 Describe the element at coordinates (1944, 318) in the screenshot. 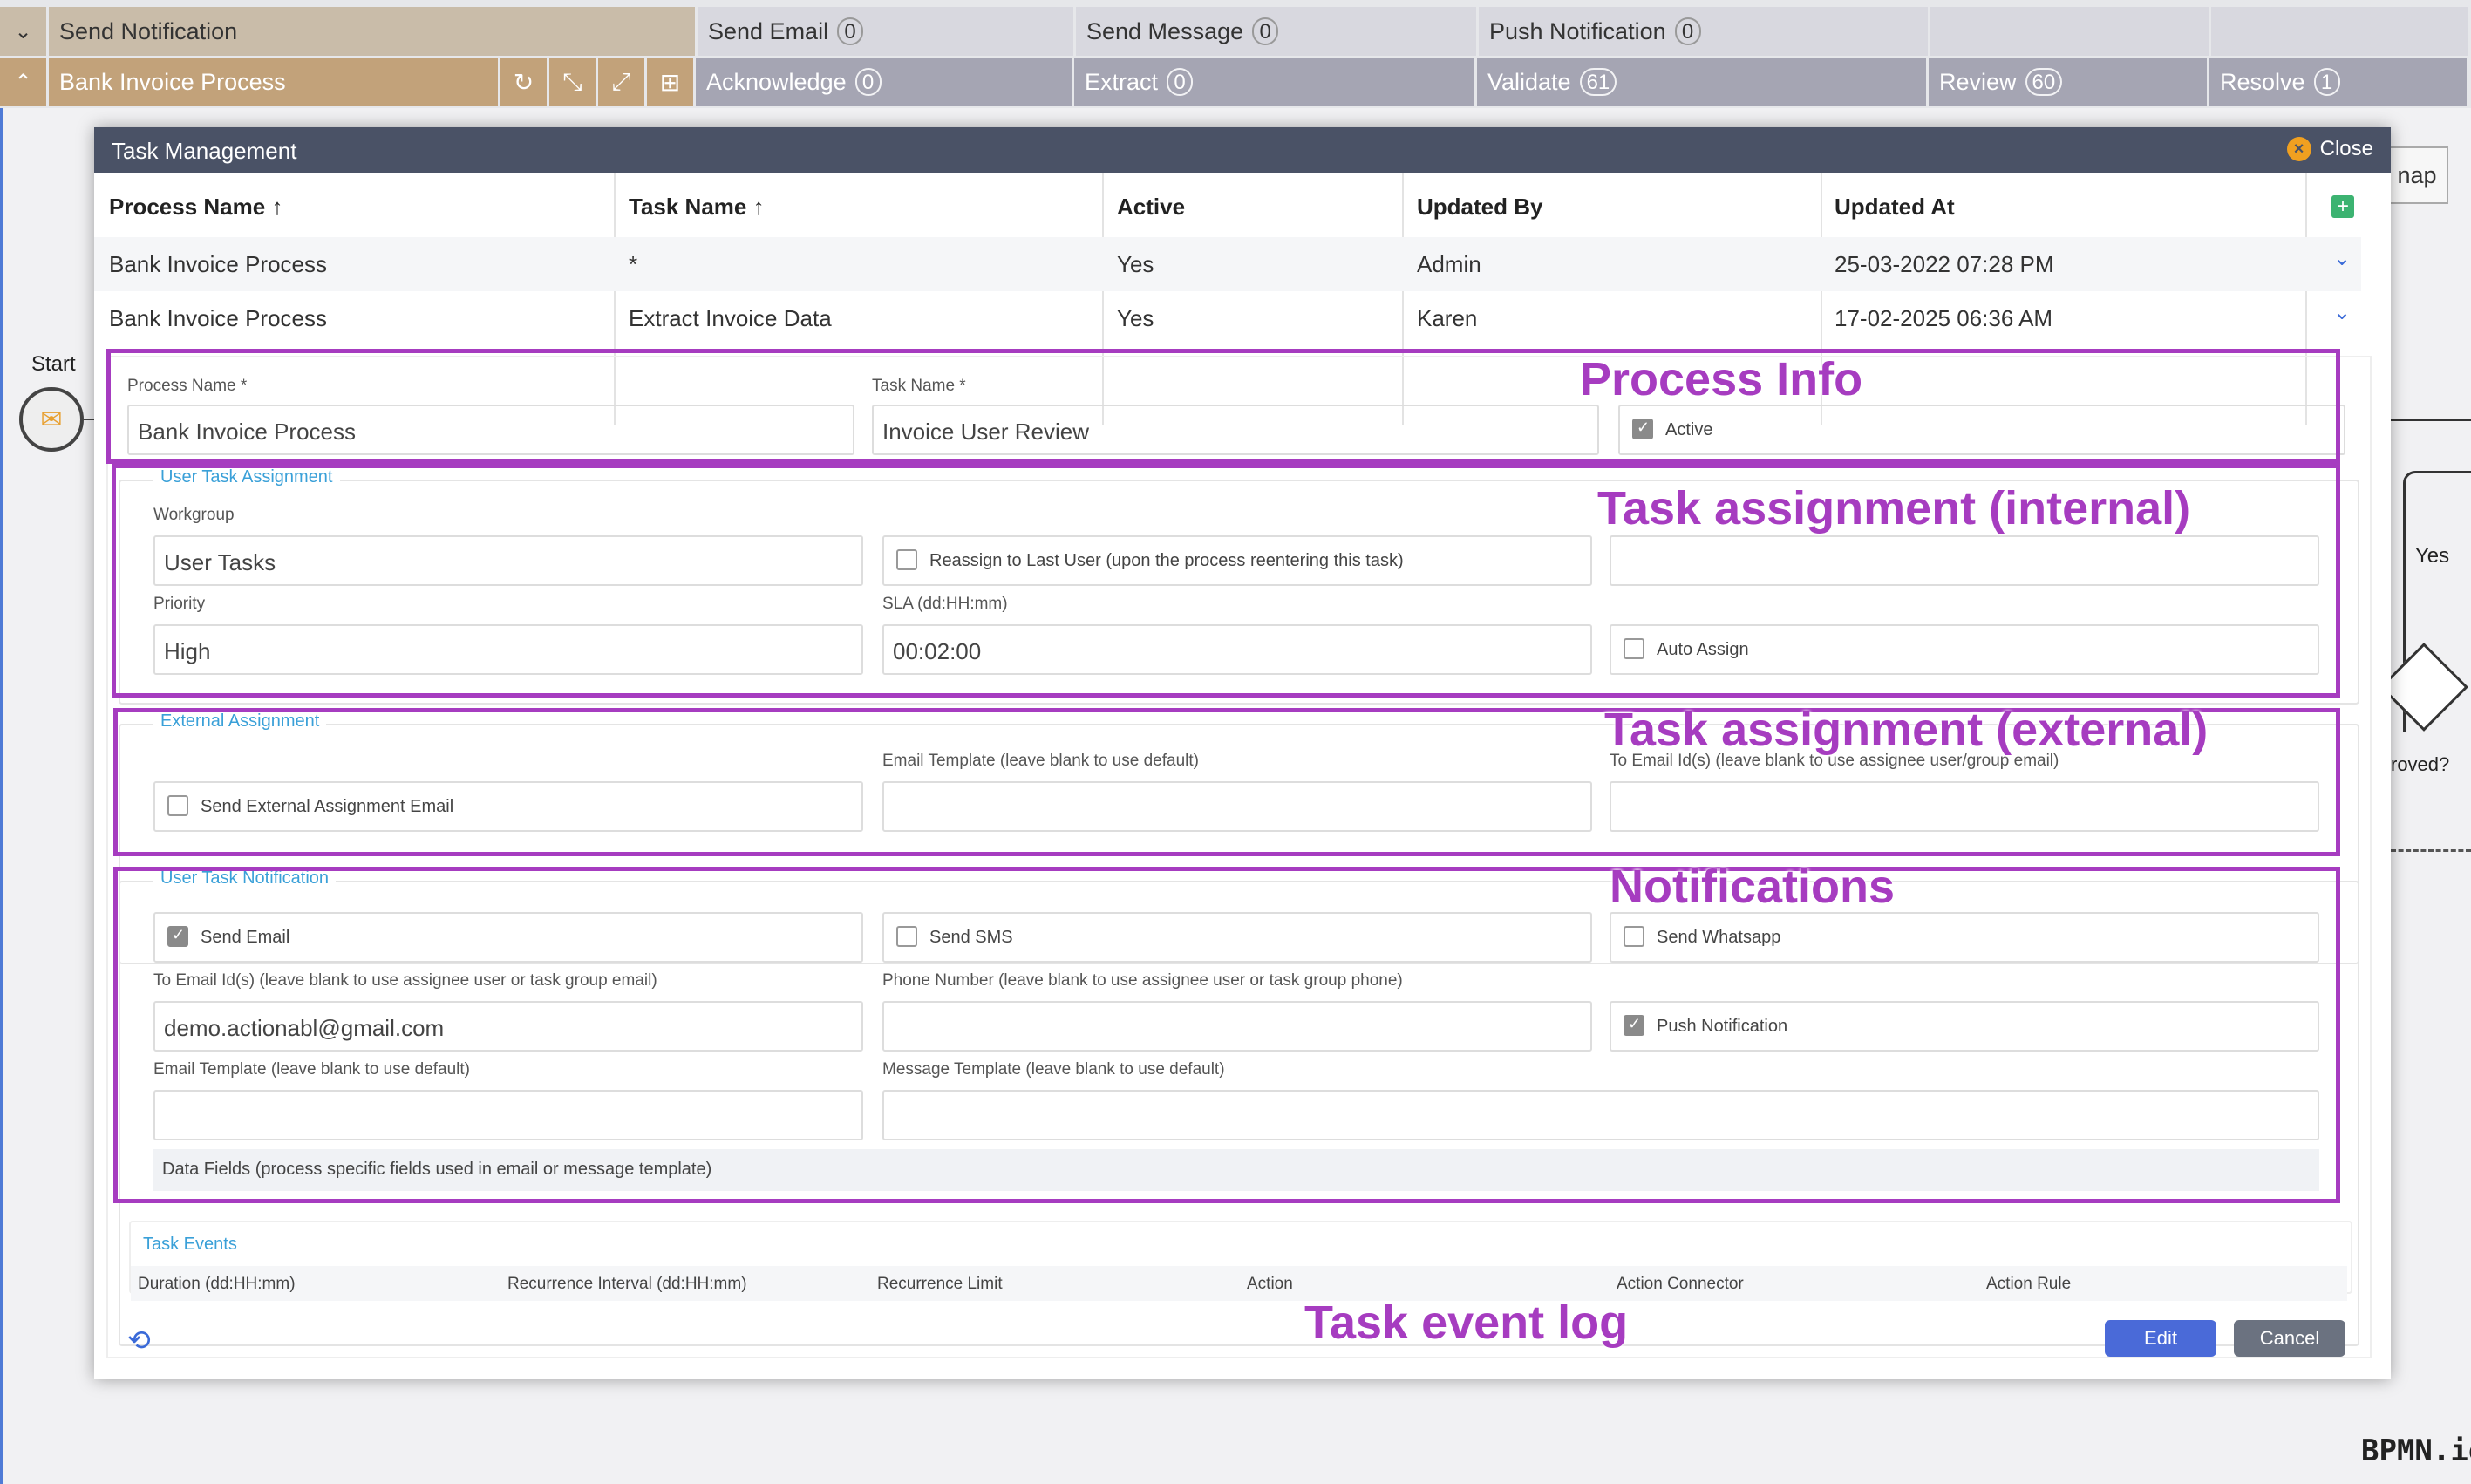

I see `cell-updated-at: 17-02-2025 06:36 AM` at that location.